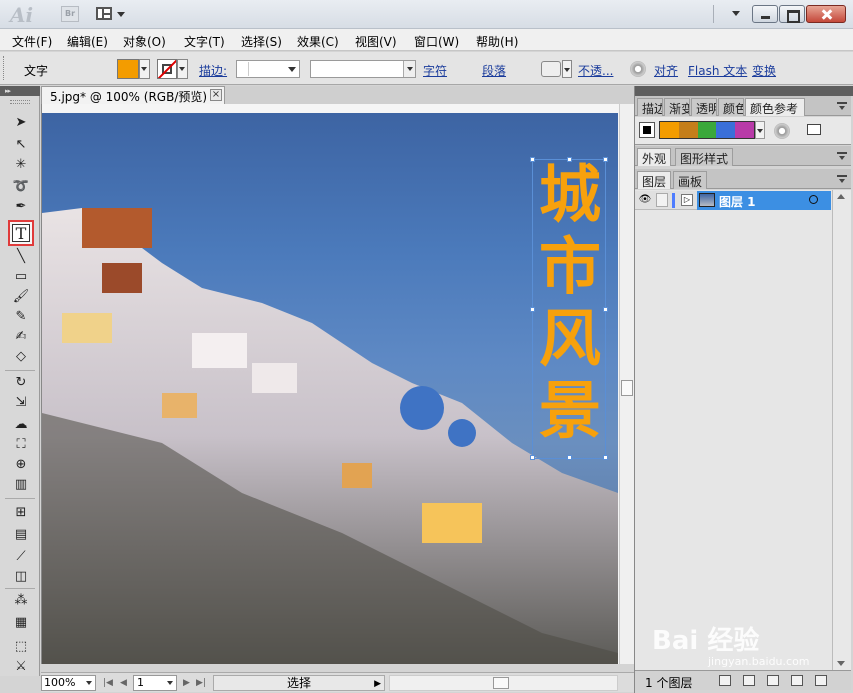 The image size is (853, 693). What do you see at coordinates (70, 14) in the screenshot?
I see `bridge-button: Br` at bounding box center [70, 14].